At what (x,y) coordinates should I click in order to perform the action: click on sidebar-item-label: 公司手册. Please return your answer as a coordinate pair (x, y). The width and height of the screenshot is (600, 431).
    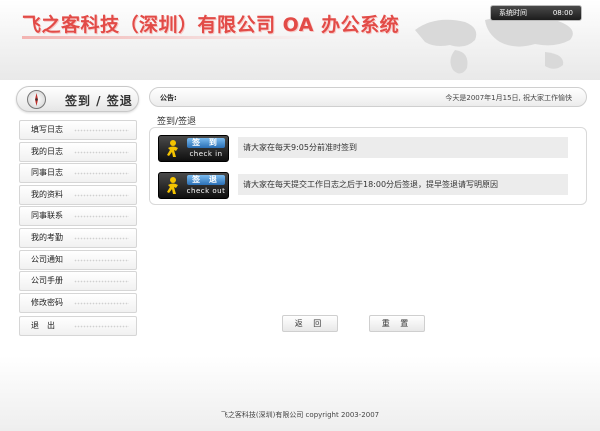
    Looking at the image, I should click on (47, 280).